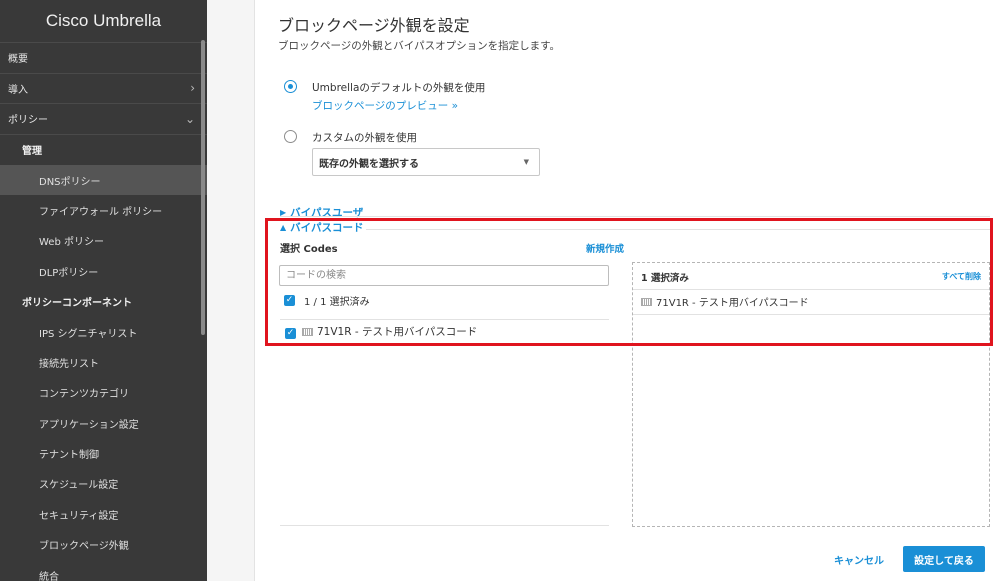 Image resolution: width=999 pixels, height=581 pixels. Describe the element at coordinates (28, 121) in the screenshot. I see `sidebar-item-label: ポリシー` at that location.